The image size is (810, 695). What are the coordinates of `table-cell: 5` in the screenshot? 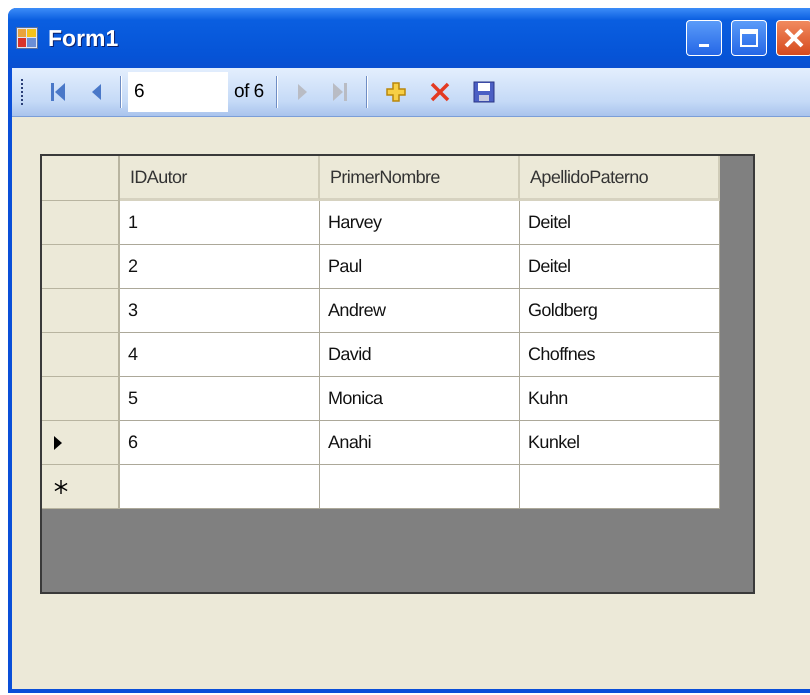 It's located at (220, 399).